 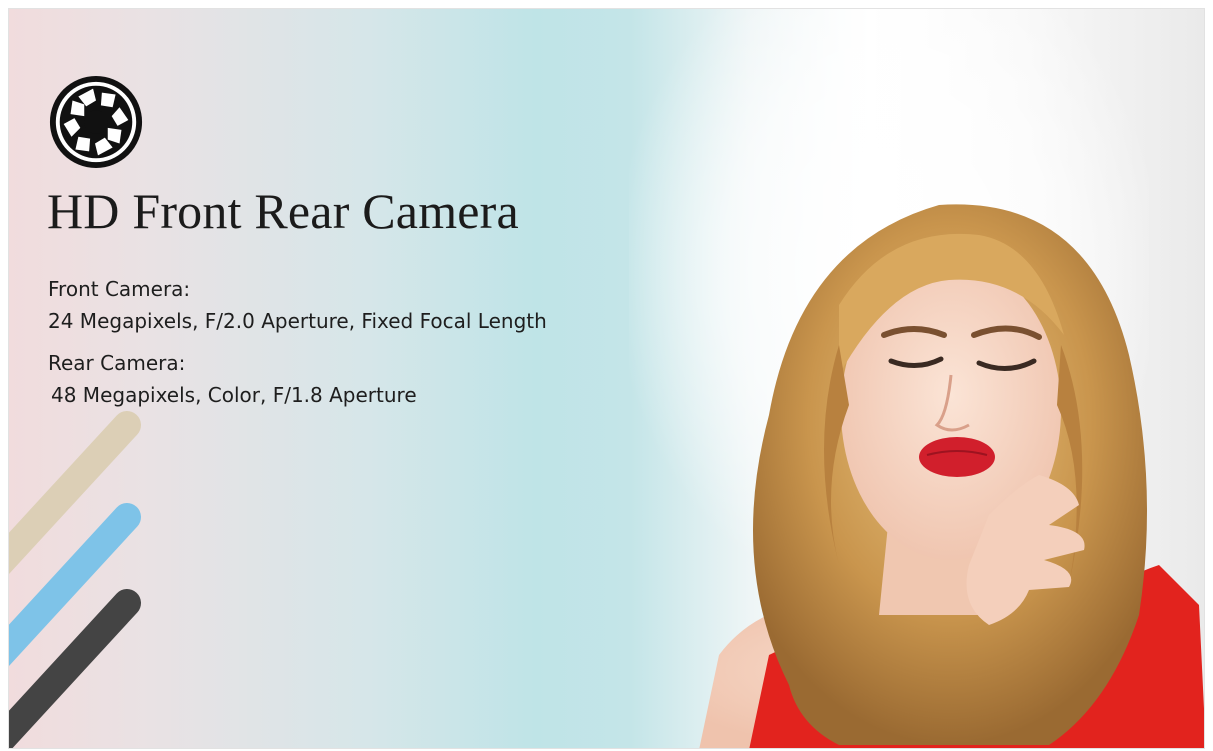 What do you see at coordinates (96, 122) in the screenshot?
I see `camera-aperture-icon` at bounding box center [96, 122].